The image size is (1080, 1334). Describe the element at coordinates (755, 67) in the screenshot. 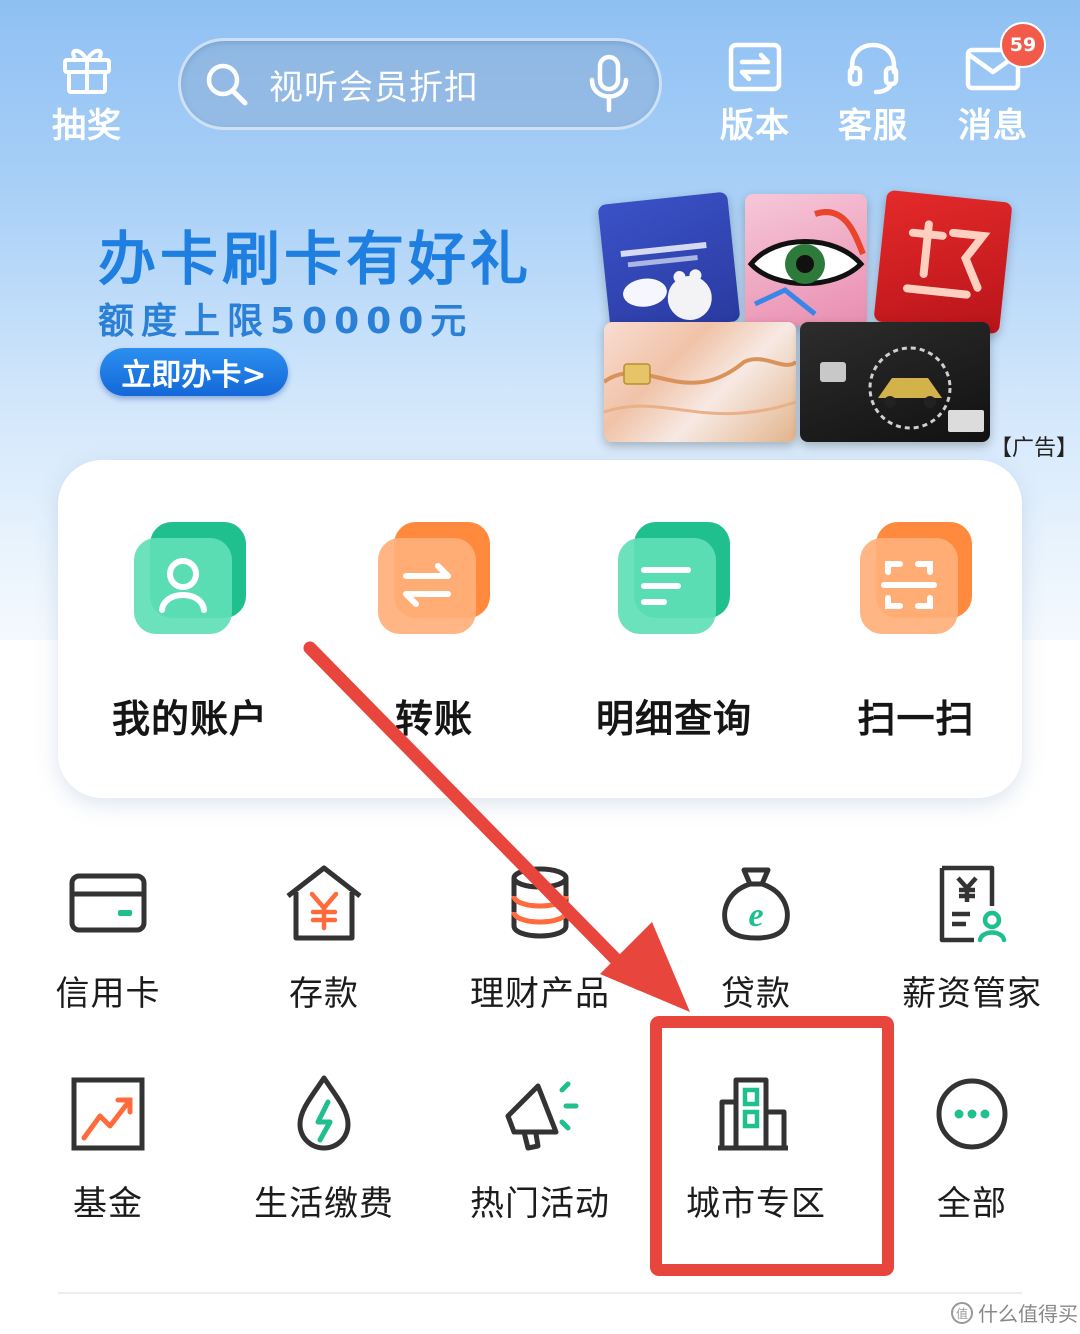

I see `version-icon` at that location.